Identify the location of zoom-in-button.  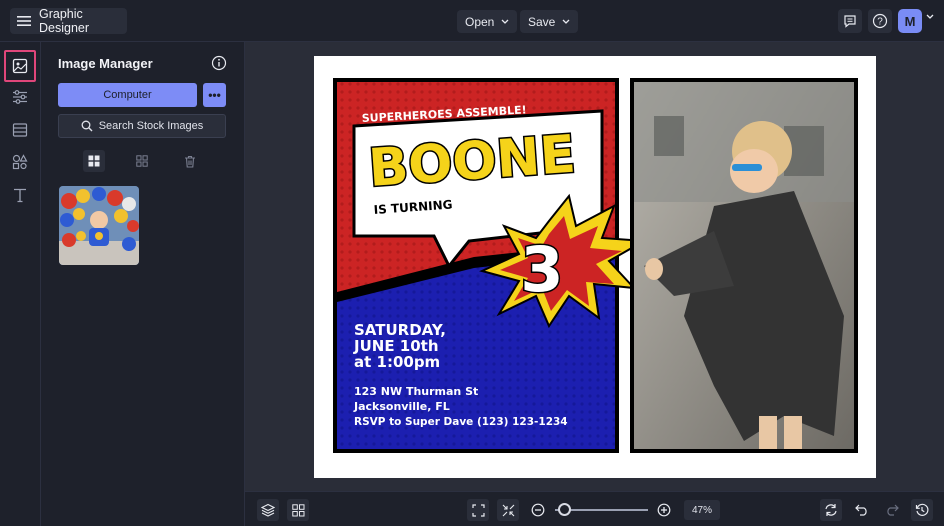
(664, 510).